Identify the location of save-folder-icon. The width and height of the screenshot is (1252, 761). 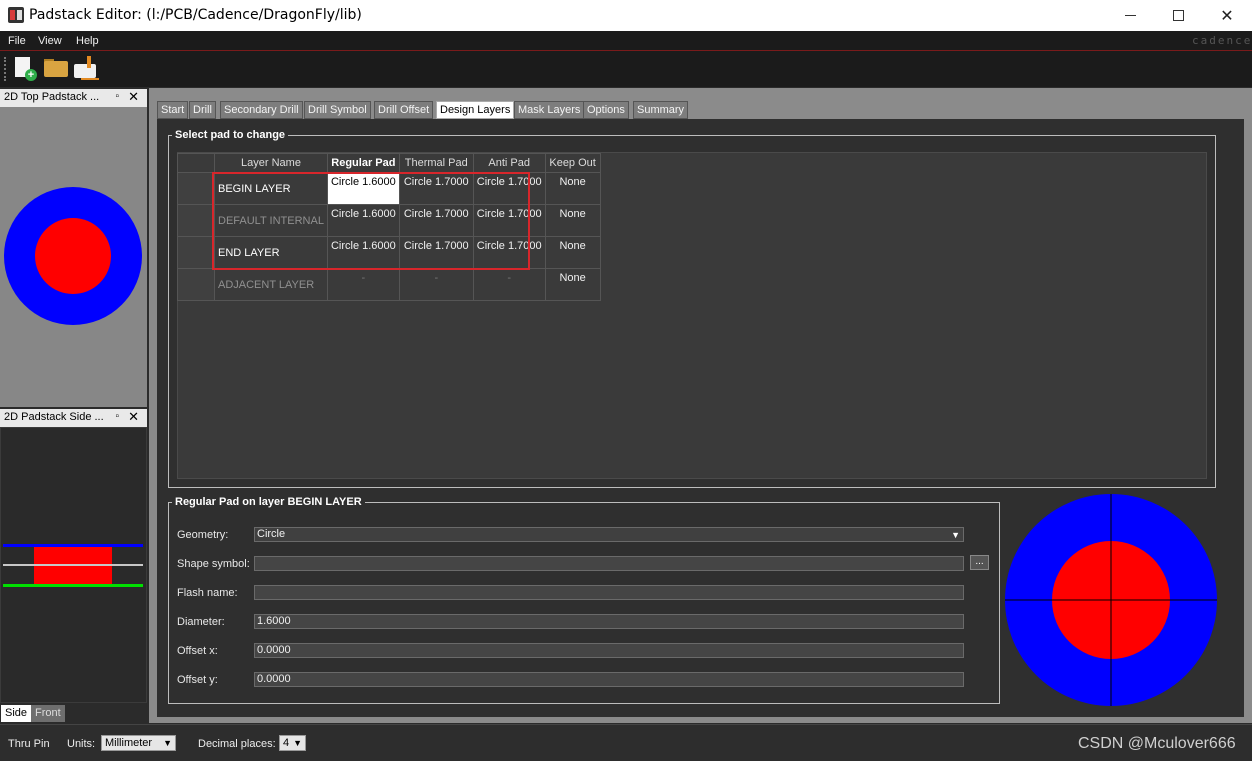
(86, 69).